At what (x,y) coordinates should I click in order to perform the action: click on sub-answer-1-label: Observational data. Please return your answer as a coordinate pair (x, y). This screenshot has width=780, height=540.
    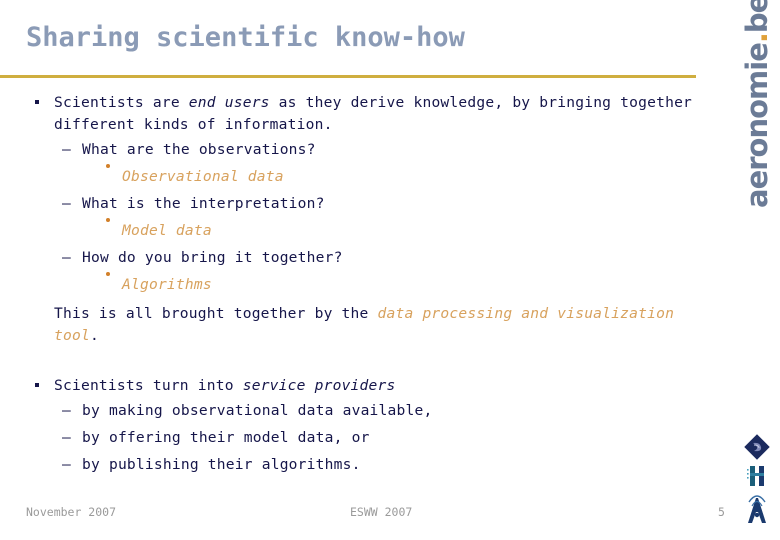
    Looking at the image, I should click on (203, 176).